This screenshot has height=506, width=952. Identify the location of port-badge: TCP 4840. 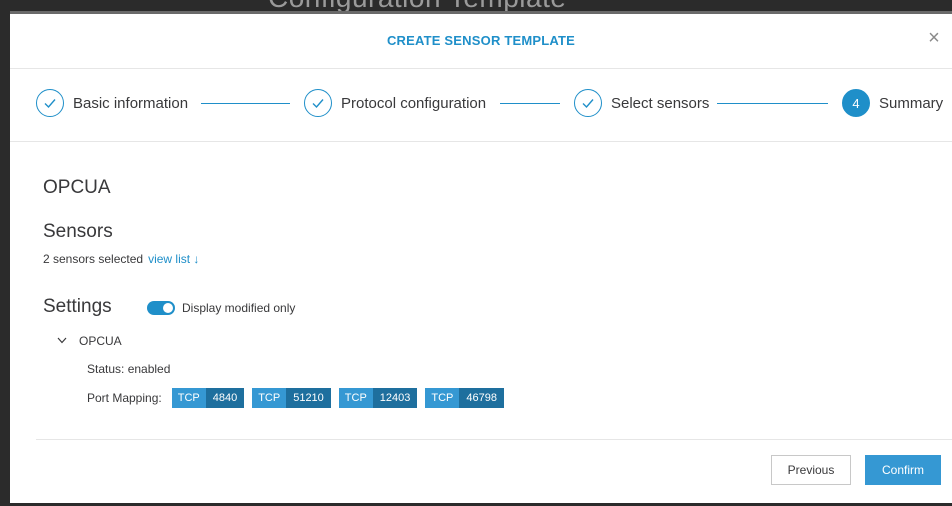
(208, 398).